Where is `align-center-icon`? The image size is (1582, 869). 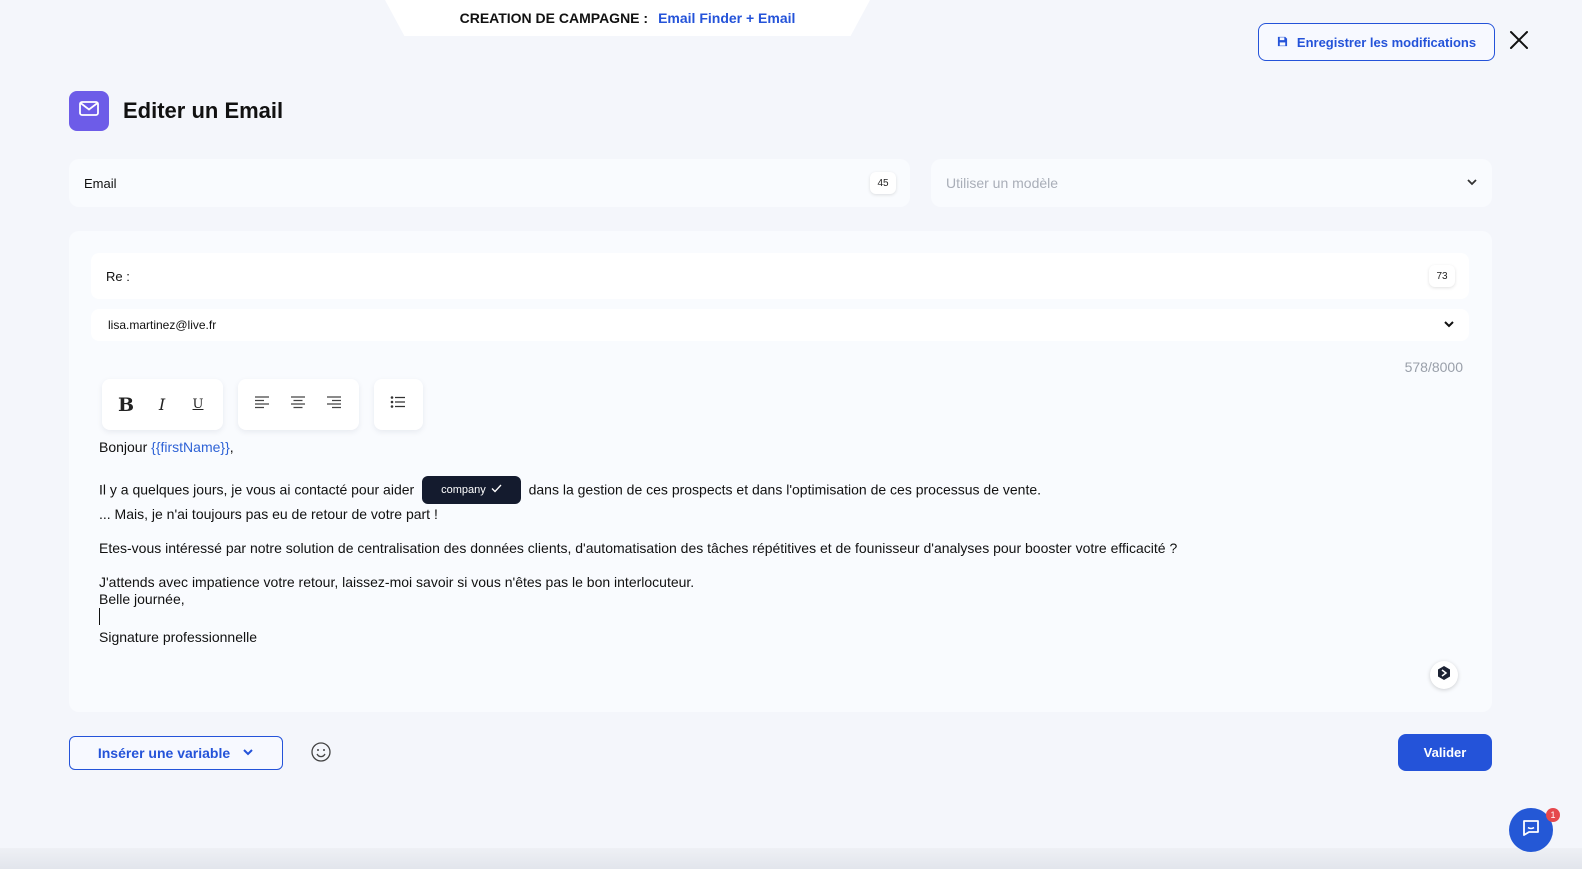 align-center-icon is located at coordinates (298, 404).